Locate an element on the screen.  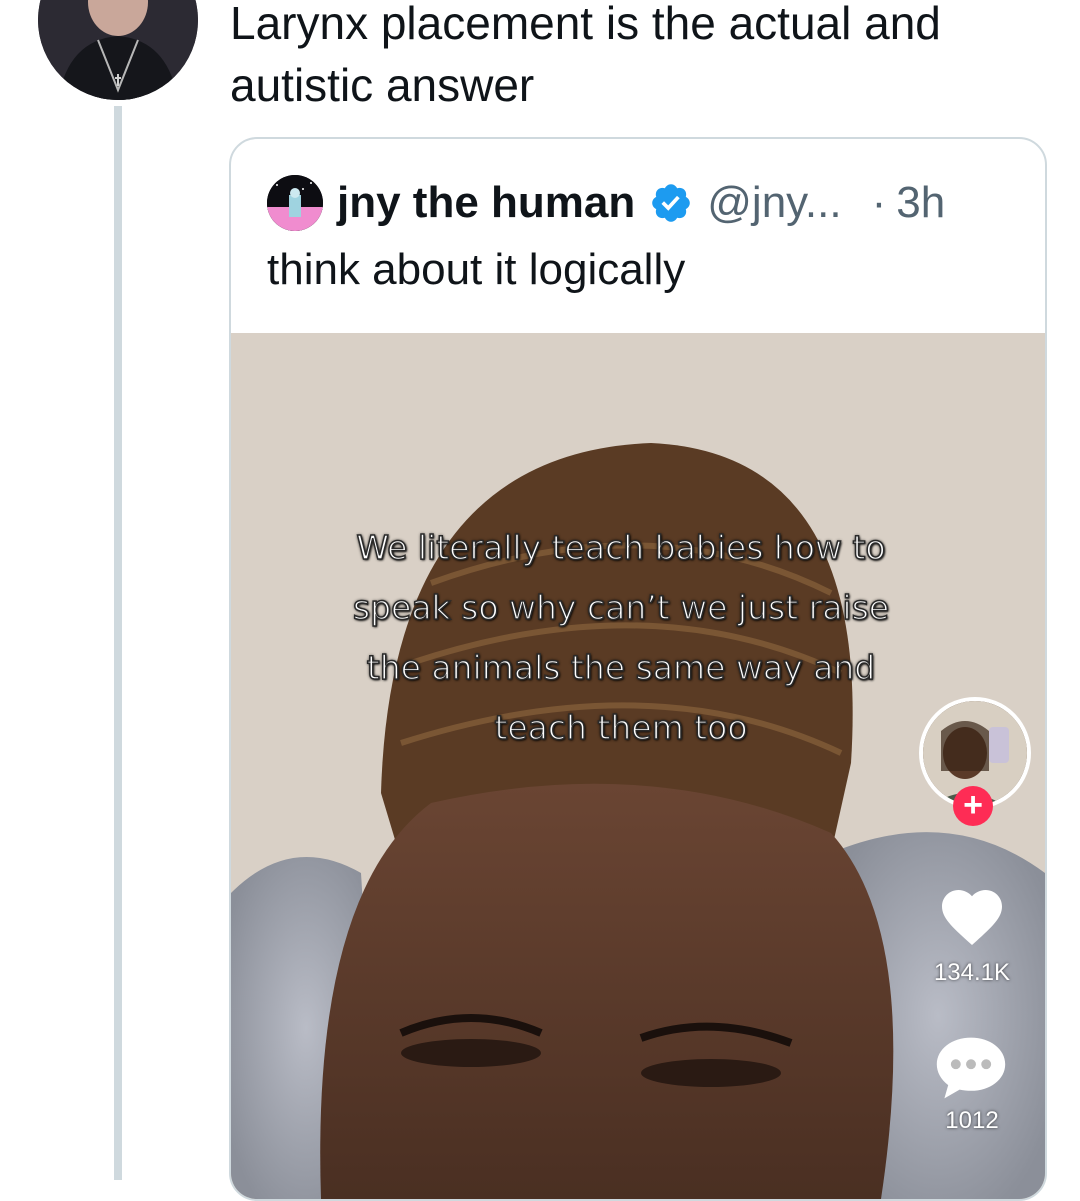
heart-icon is located at coordinates (972, 914).